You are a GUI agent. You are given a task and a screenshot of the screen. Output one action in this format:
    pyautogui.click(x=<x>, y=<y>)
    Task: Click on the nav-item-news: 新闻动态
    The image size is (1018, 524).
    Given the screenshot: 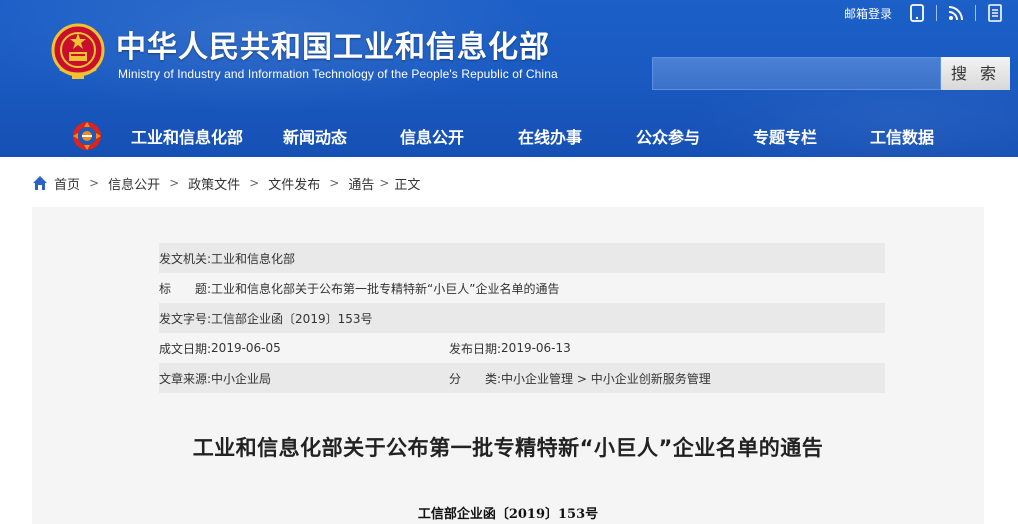 What is the action you would take?
    pyautogui.click(x=315, y=136)
    